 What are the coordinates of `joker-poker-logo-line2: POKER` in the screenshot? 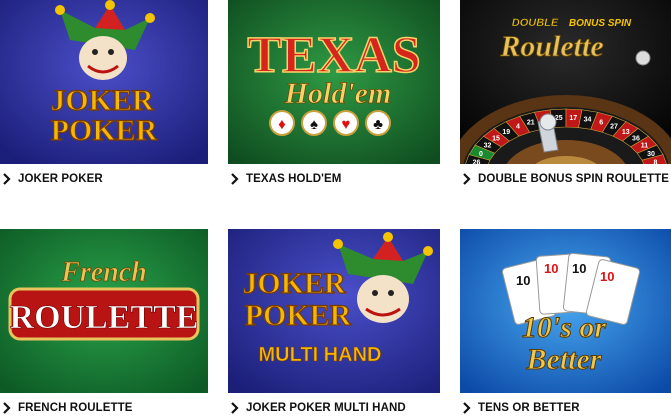 It's located at (104, 130).